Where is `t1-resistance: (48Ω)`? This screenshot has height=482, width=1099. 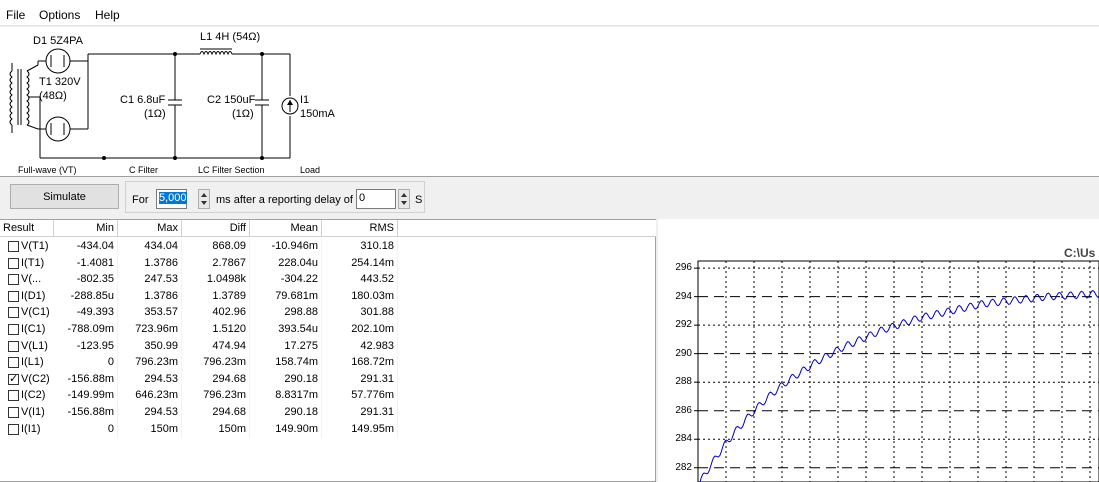
t1-resistance: (48Ω) is located at coordinates (53, 96).